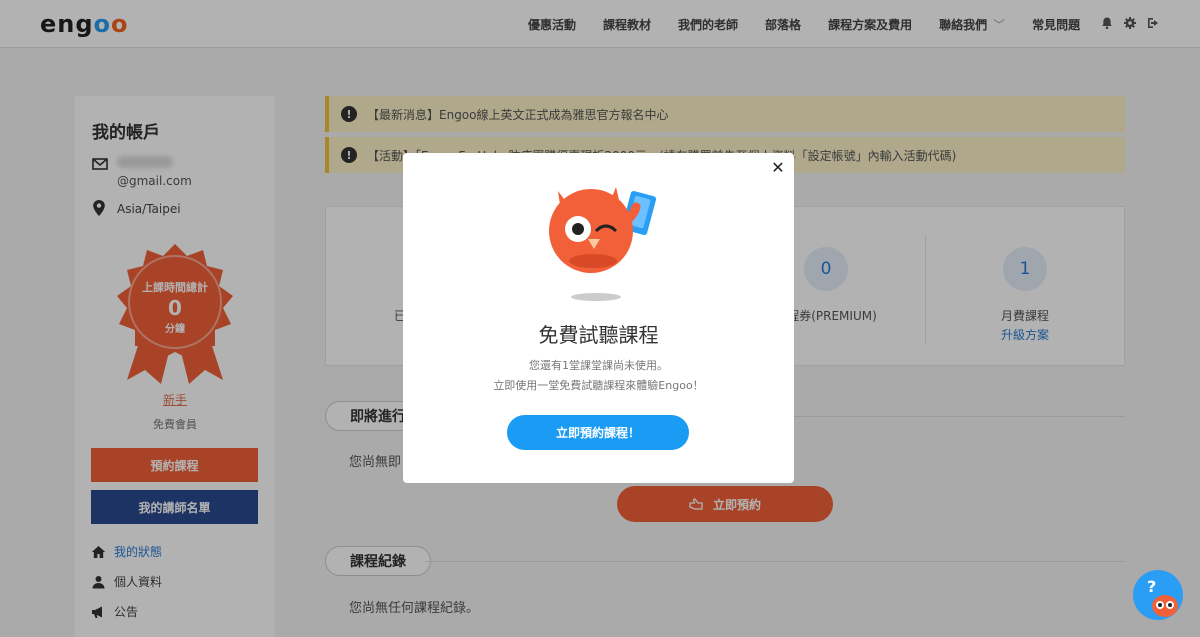 The width and height of the screenshot is (1200, 637). What do you see at coordinates (598, 335) in the screenshot?
I see `modal-title: 免費試聽課程` at bounding box center [598, 335].